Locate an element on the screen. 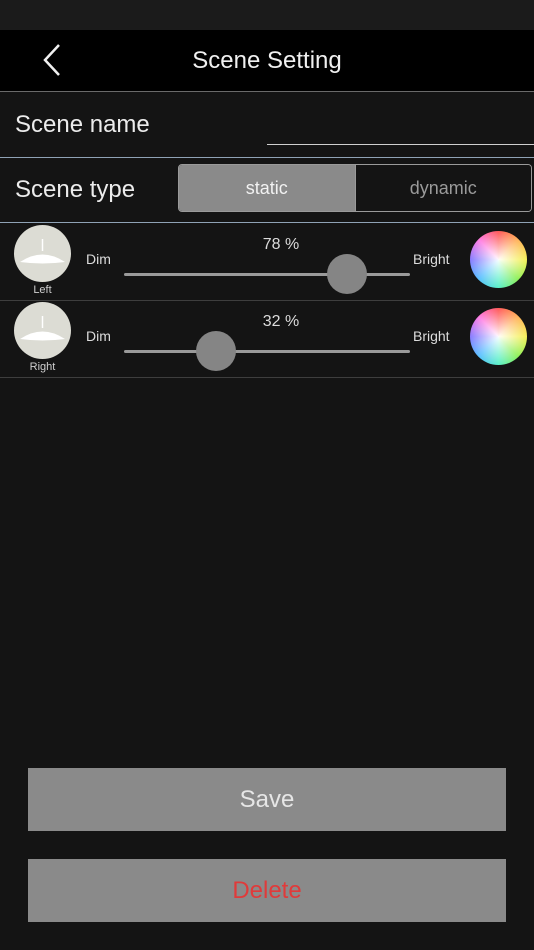  lamp-button-right is located at coordinates (42, 330).